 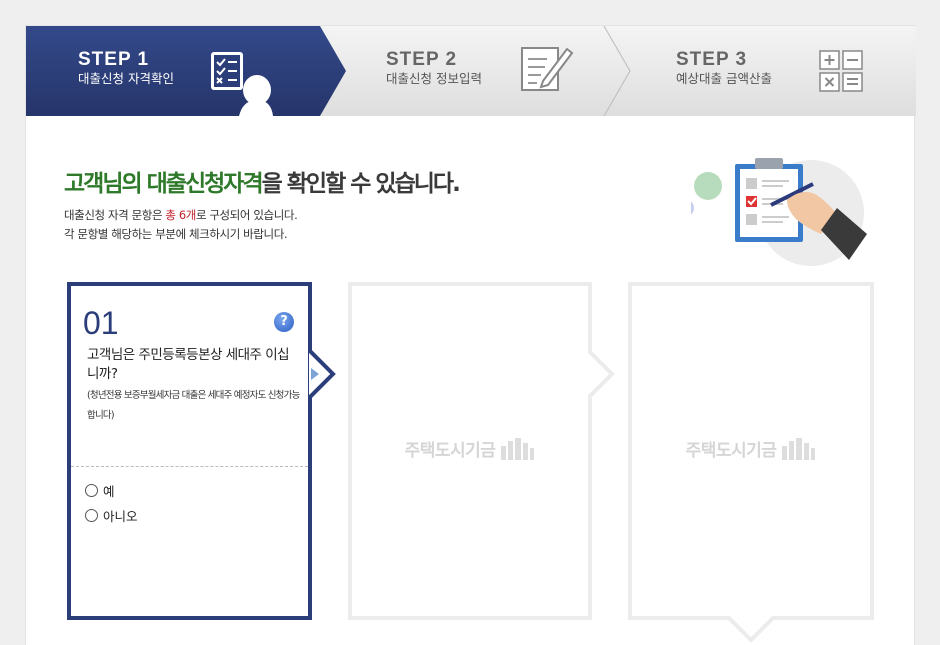 I want to click on document-pencil-icon, so click(x=547, y=69).